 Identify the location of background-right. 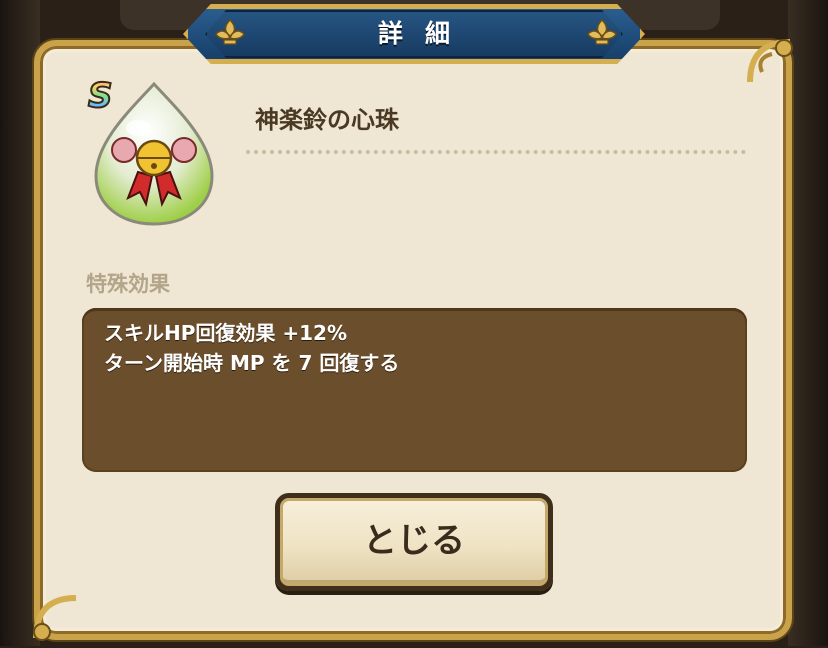
(808, 323).